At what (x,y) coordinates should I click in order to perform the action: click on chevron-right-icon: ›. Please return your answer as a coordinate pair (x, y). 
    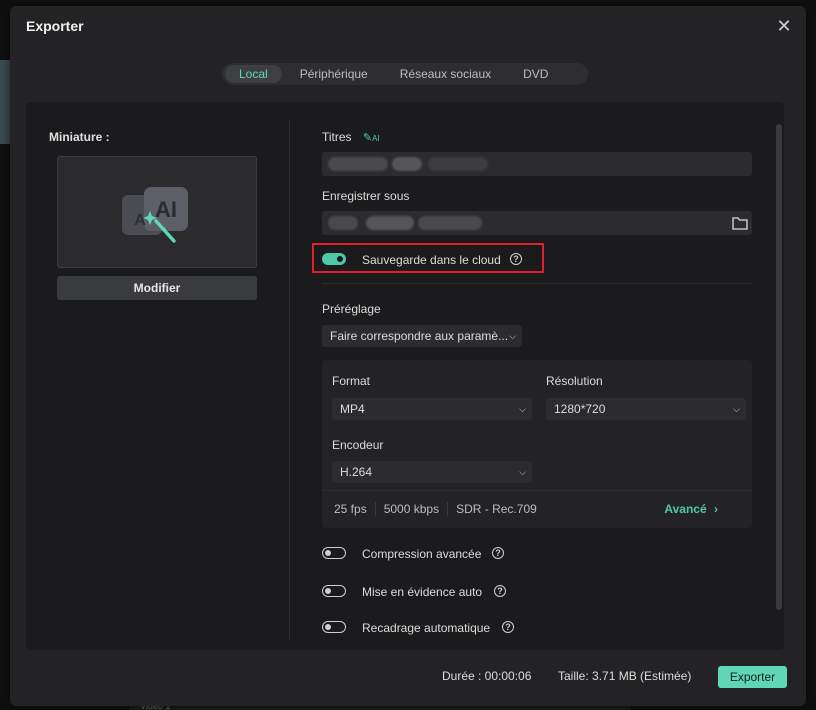
    Looking at the image, I should click on (716, 509).